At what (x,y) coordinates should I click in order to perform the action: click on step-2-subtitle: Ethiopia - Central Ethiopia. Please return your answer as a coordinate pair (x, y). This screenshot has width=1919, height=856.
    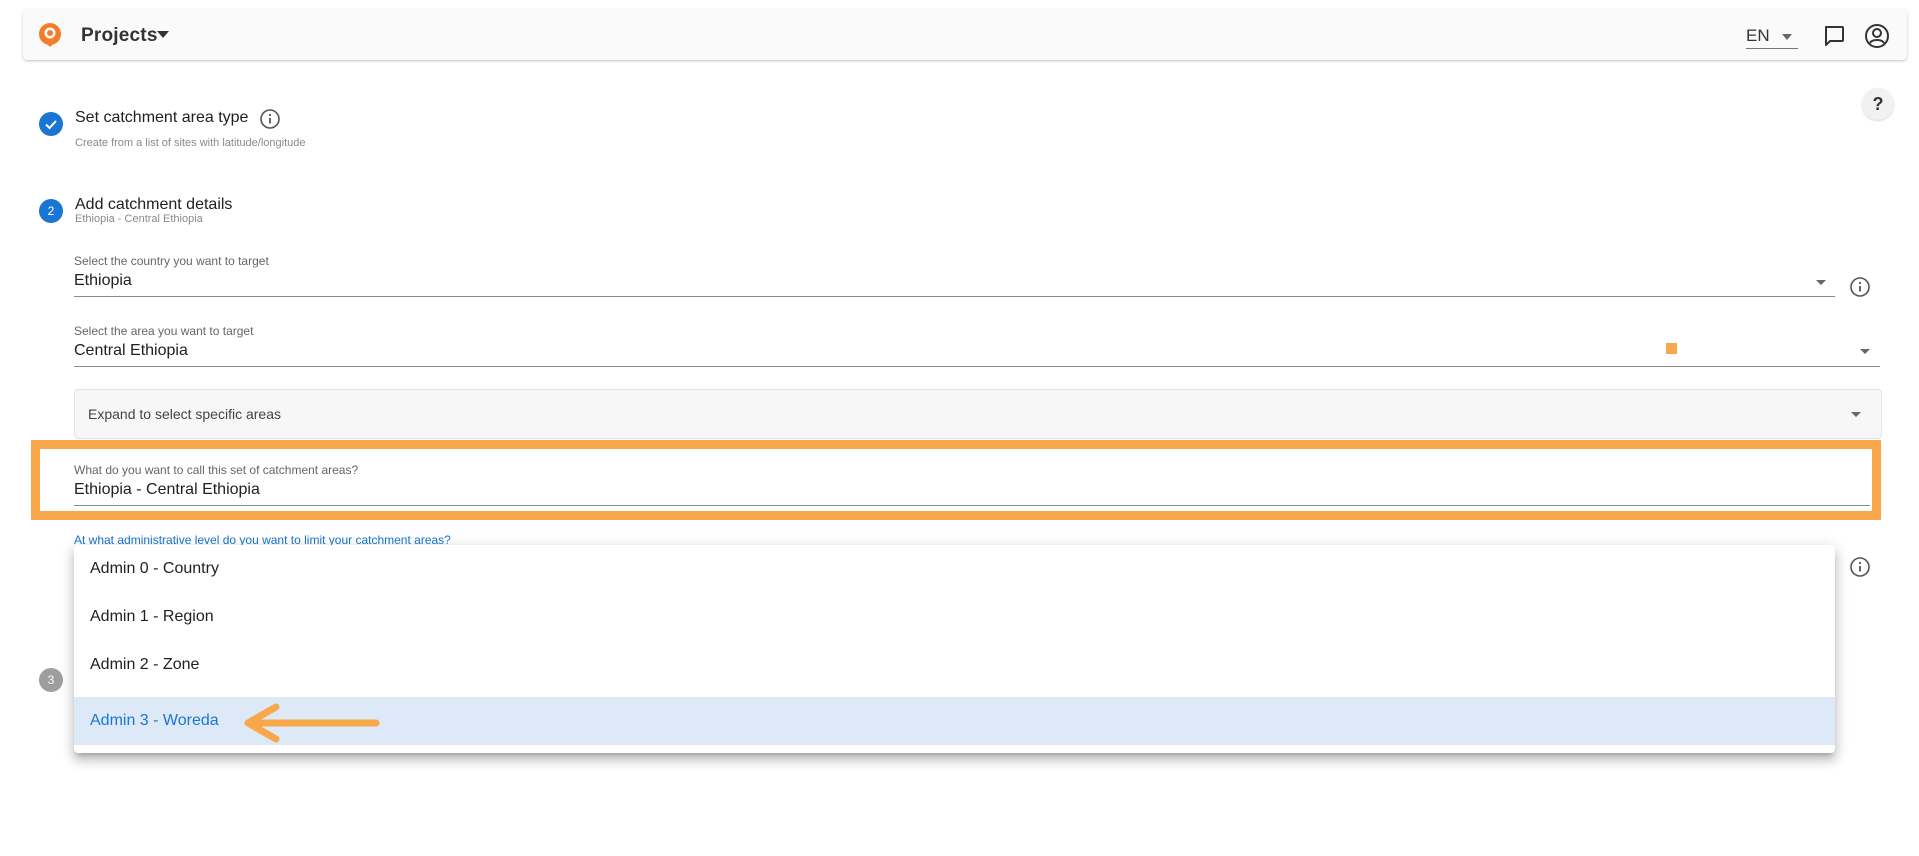
    Looking at the image, I should click on (139, 219).